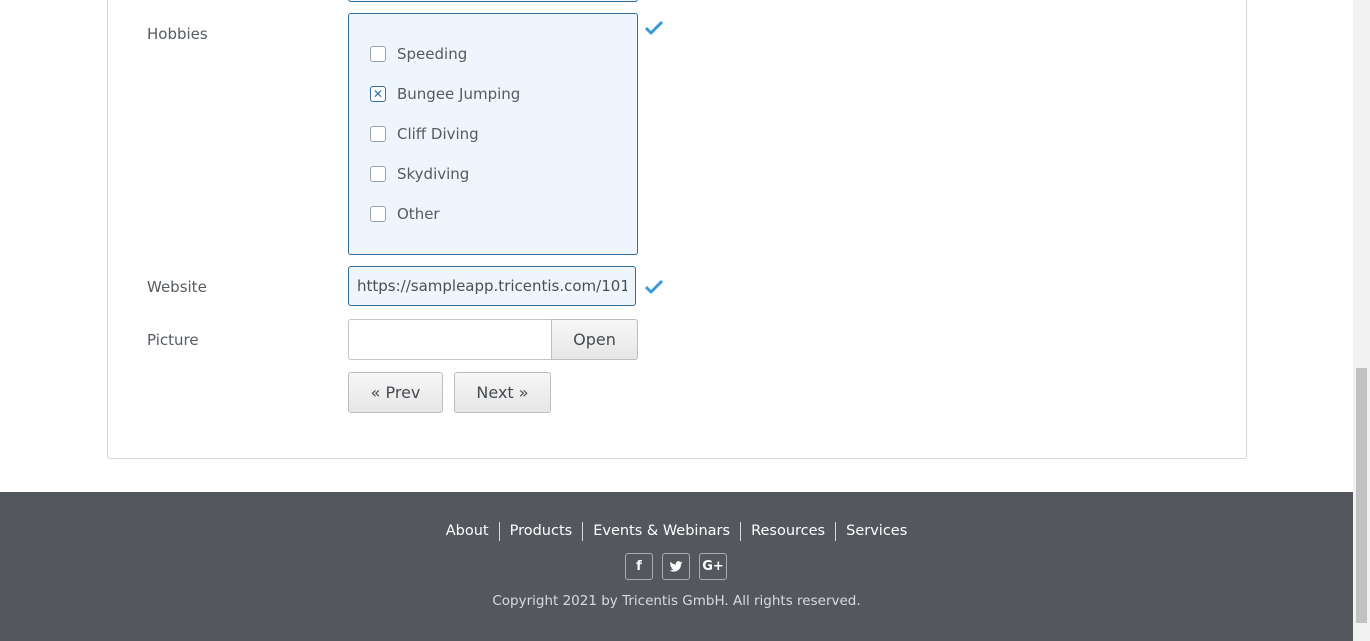 The image size is (1370, 641). I want to click on hobby-other: Other, so click(405, 214).